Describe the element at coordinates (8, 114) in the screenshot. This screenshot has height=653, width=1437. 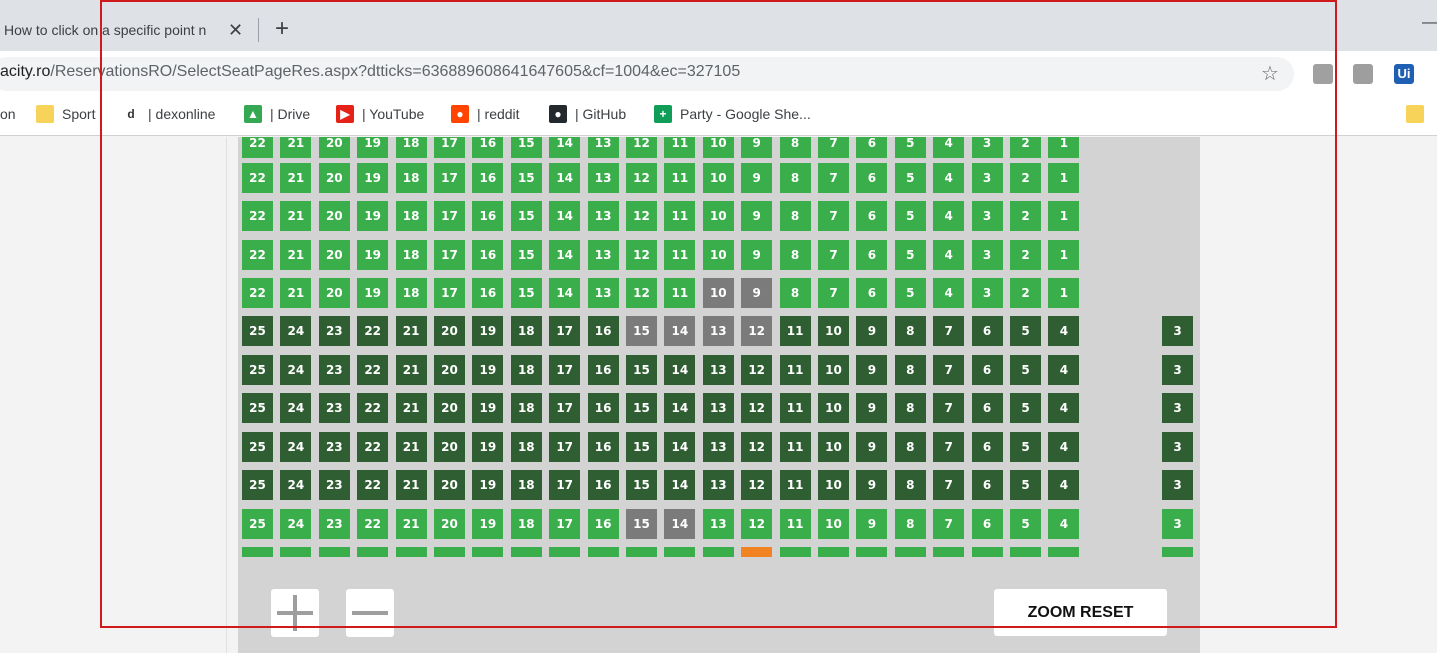
I see `bookmark-partial: on` at that location.